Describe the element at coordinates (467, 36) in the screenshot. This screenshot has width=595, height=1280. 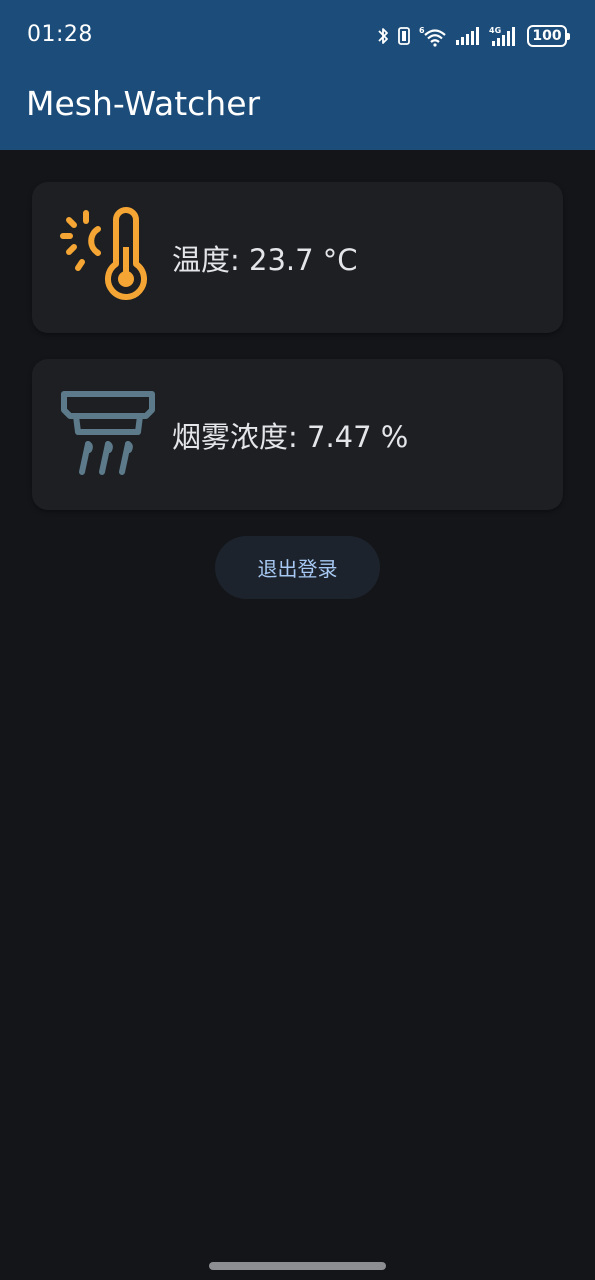
I see `signal-icon` at that location.